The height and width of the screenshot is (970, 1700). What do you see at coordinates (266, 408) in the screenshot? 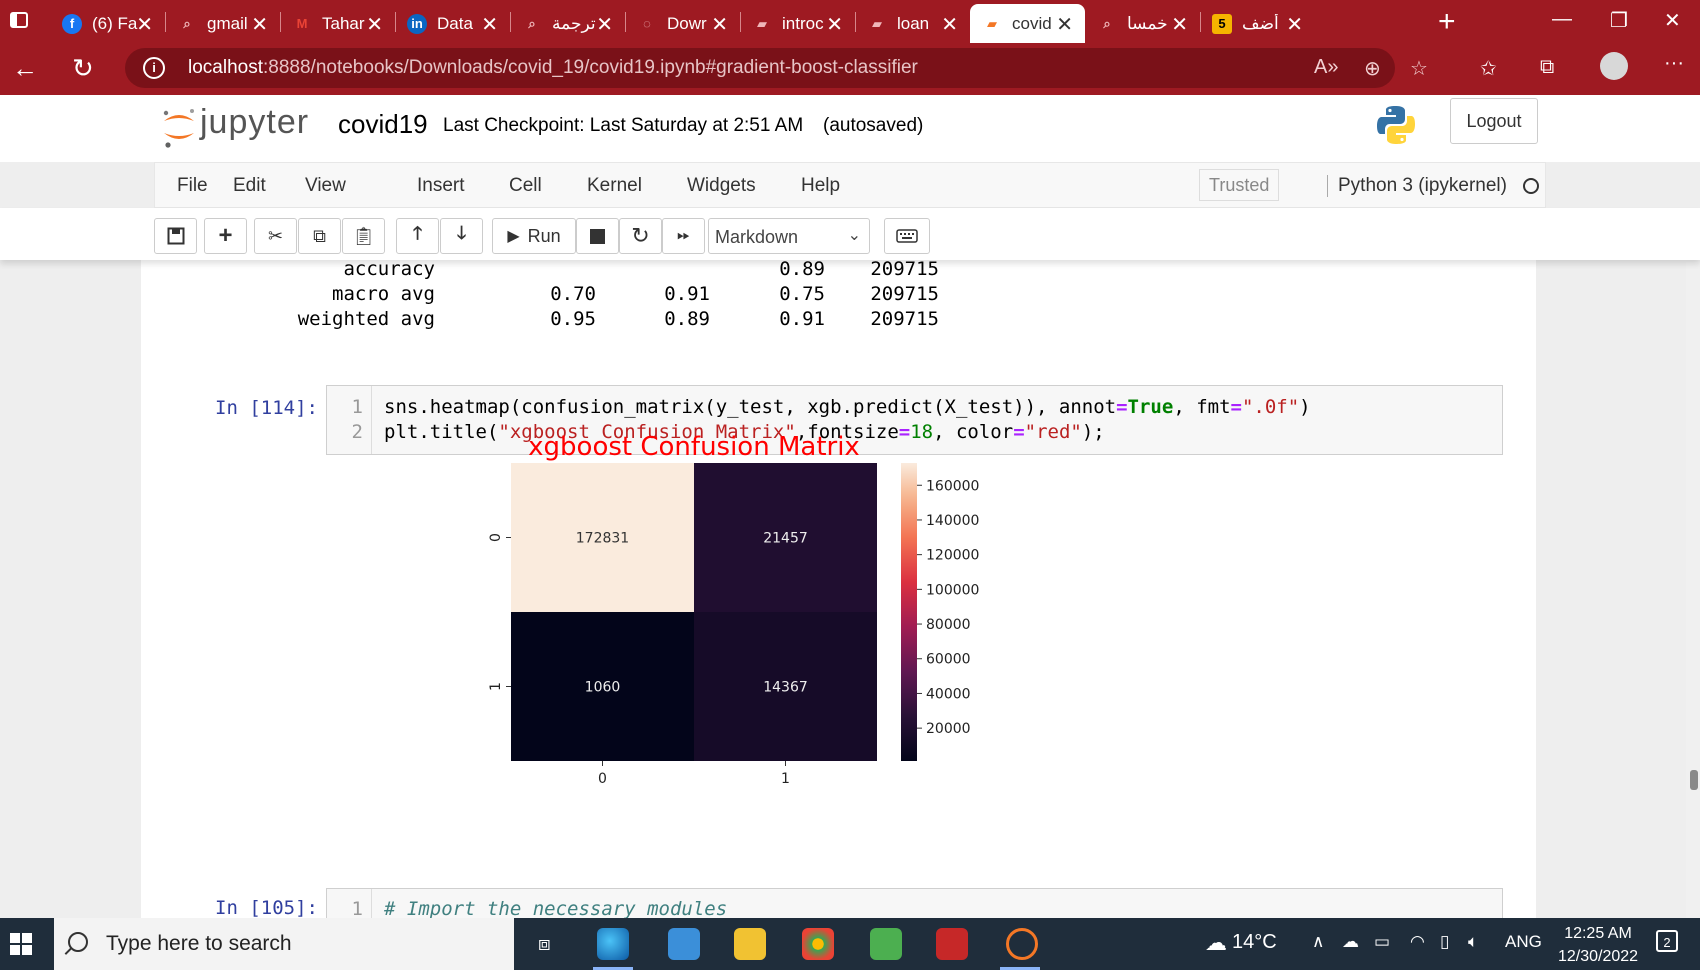
I see `cell-prompt-114: In [114]:` at bounding box center [266, 408].